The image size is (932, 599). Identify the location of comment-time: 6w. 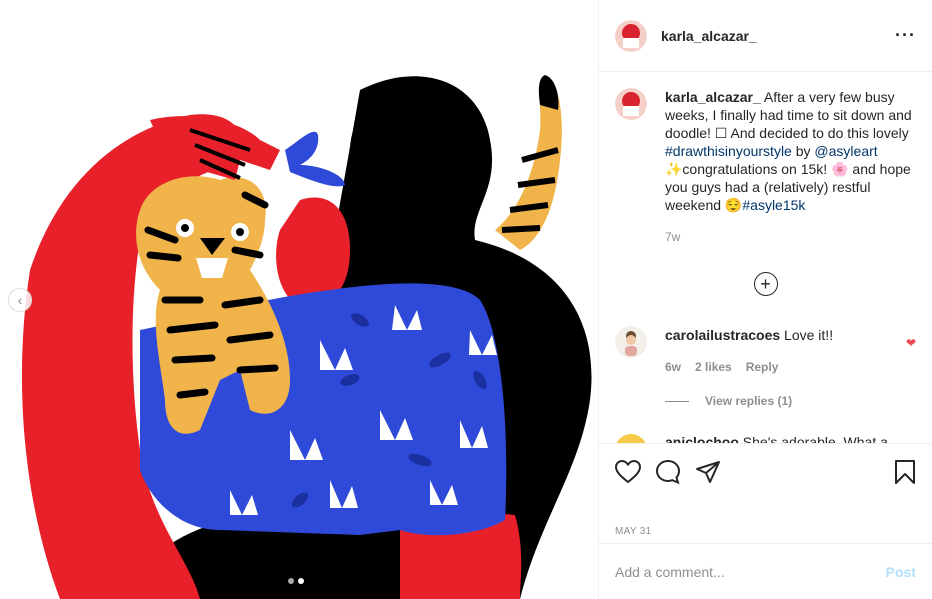
(673, 367).